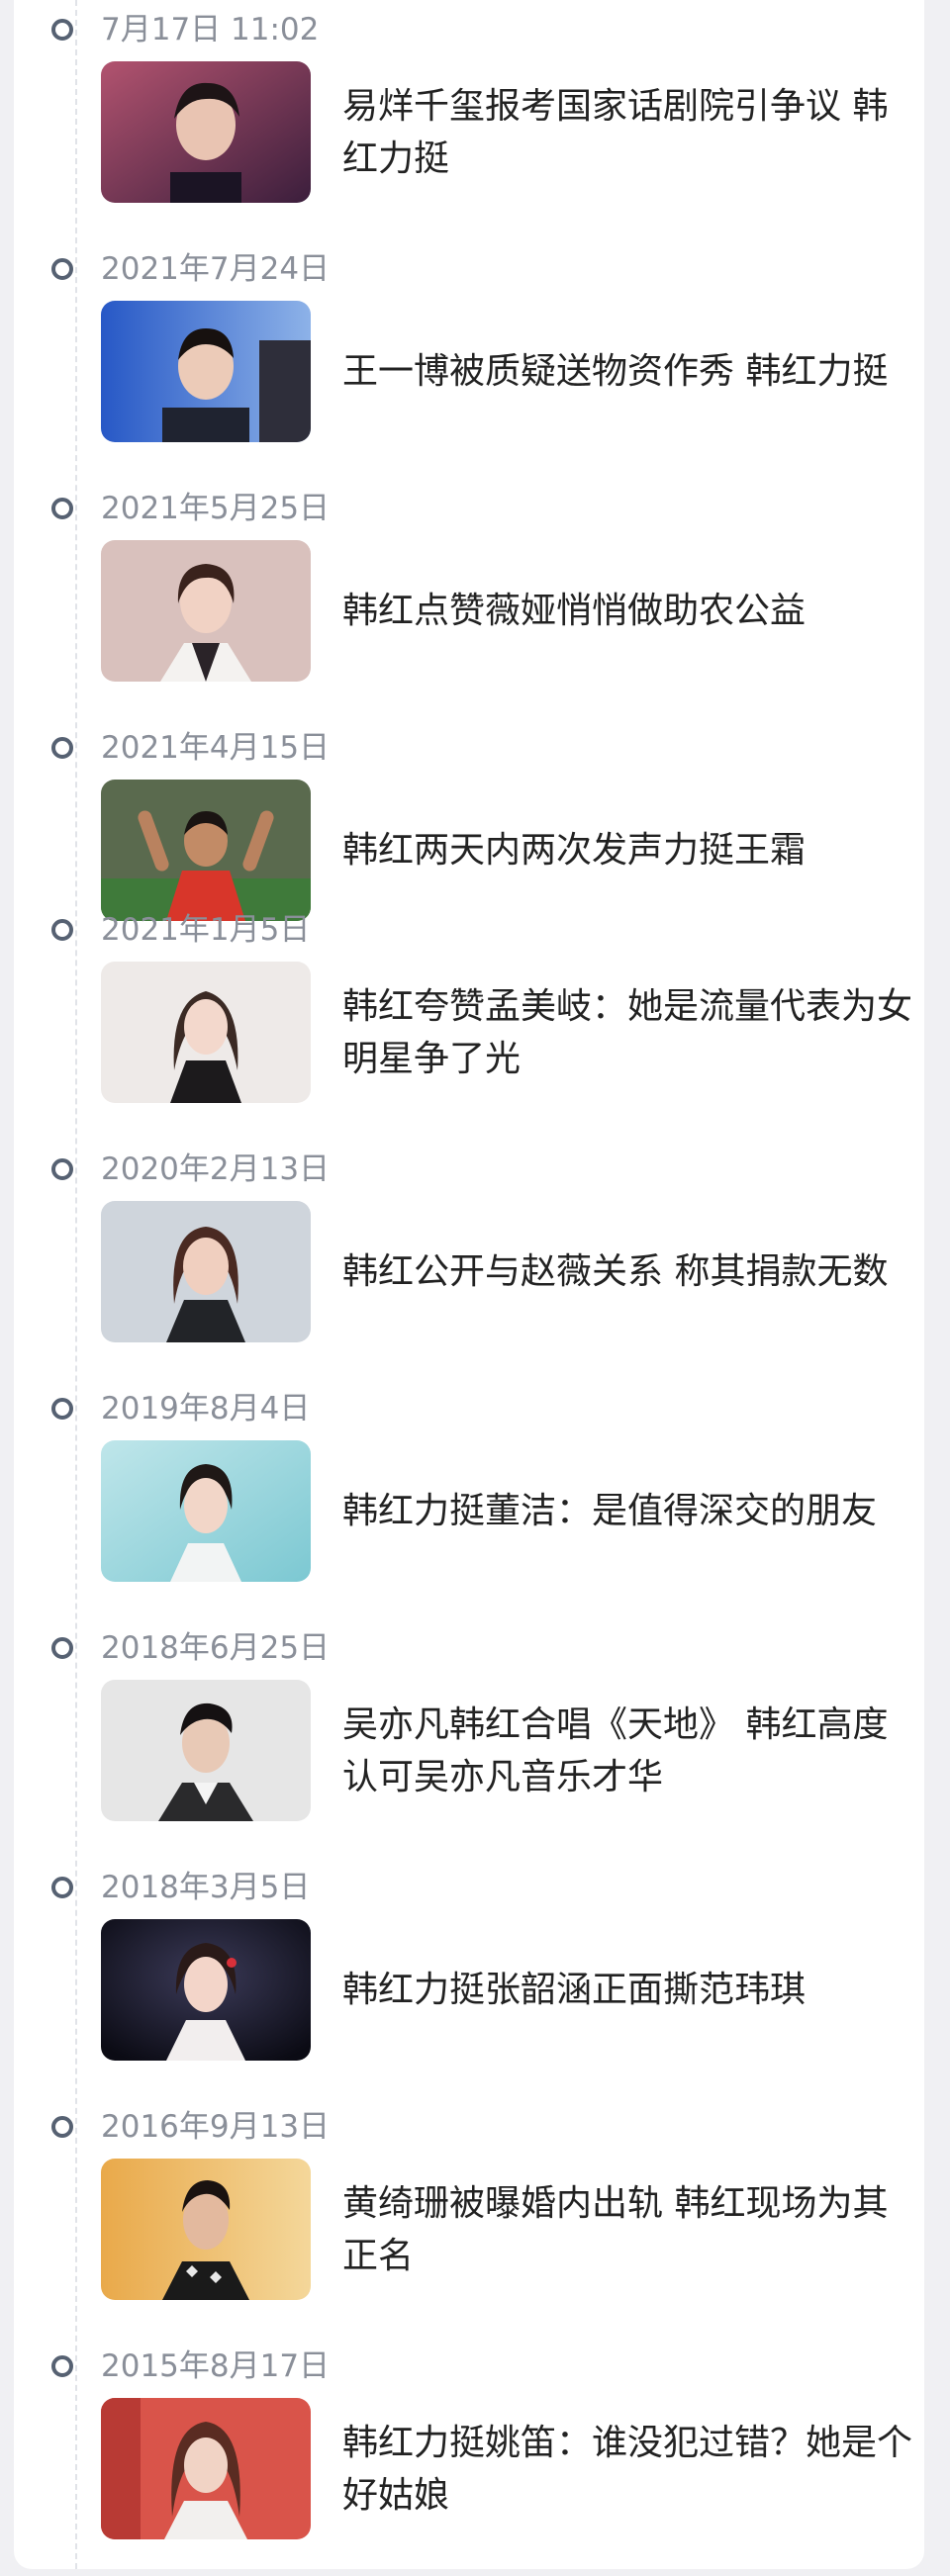 Image resolution: width=950 pixels, height=2576 pixels. I want to click on timeline-entry: 2019年8月4日 韩红力挺董洁：是值得深交的朋友, so click(469, 1499).